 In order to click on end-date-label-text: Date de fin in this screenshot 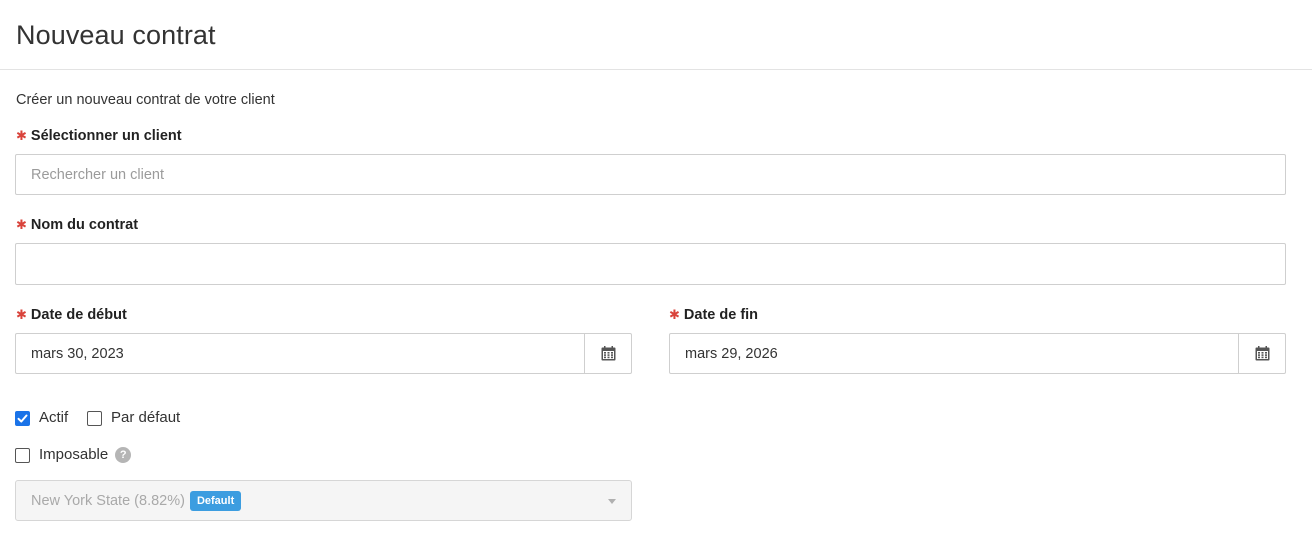, I will do `click(721, 315)`.